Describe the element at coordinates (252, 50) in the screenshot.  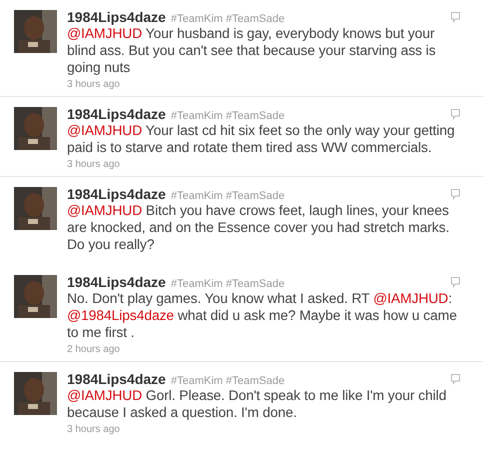
I see `tweet-text: @IAMJHUD Your husband is gay, everybody knows but your blind ass. But you can't see that because your starving ass is going nuts` at that location.